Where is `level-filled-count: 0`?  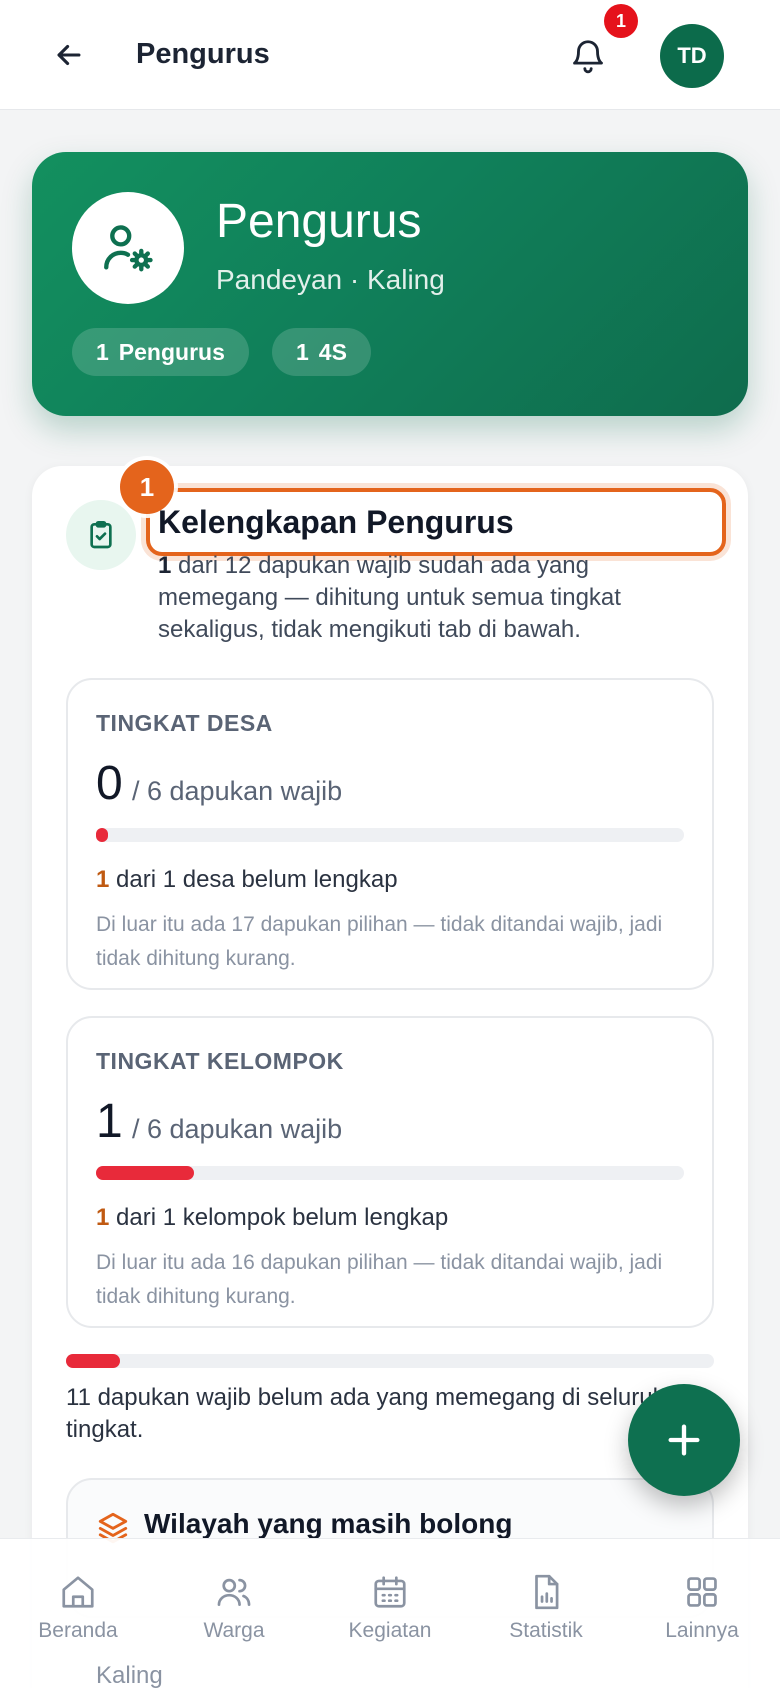 level-filled-count: 0 is located at coordinates (109, 783).